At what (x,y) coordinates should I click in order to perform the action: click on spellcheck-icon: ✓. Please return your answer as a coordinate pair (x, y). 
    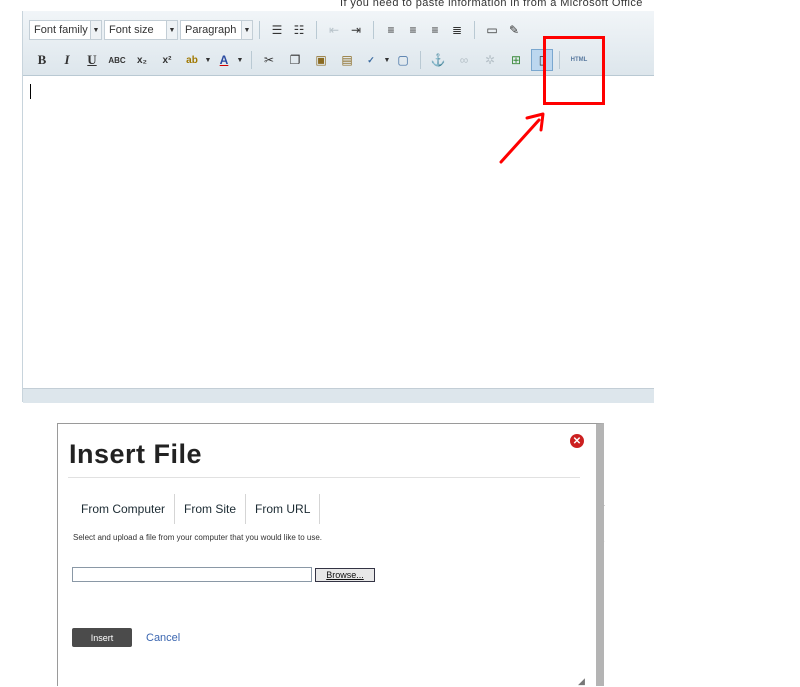
    Looking at the image, I should click on (371, 60).